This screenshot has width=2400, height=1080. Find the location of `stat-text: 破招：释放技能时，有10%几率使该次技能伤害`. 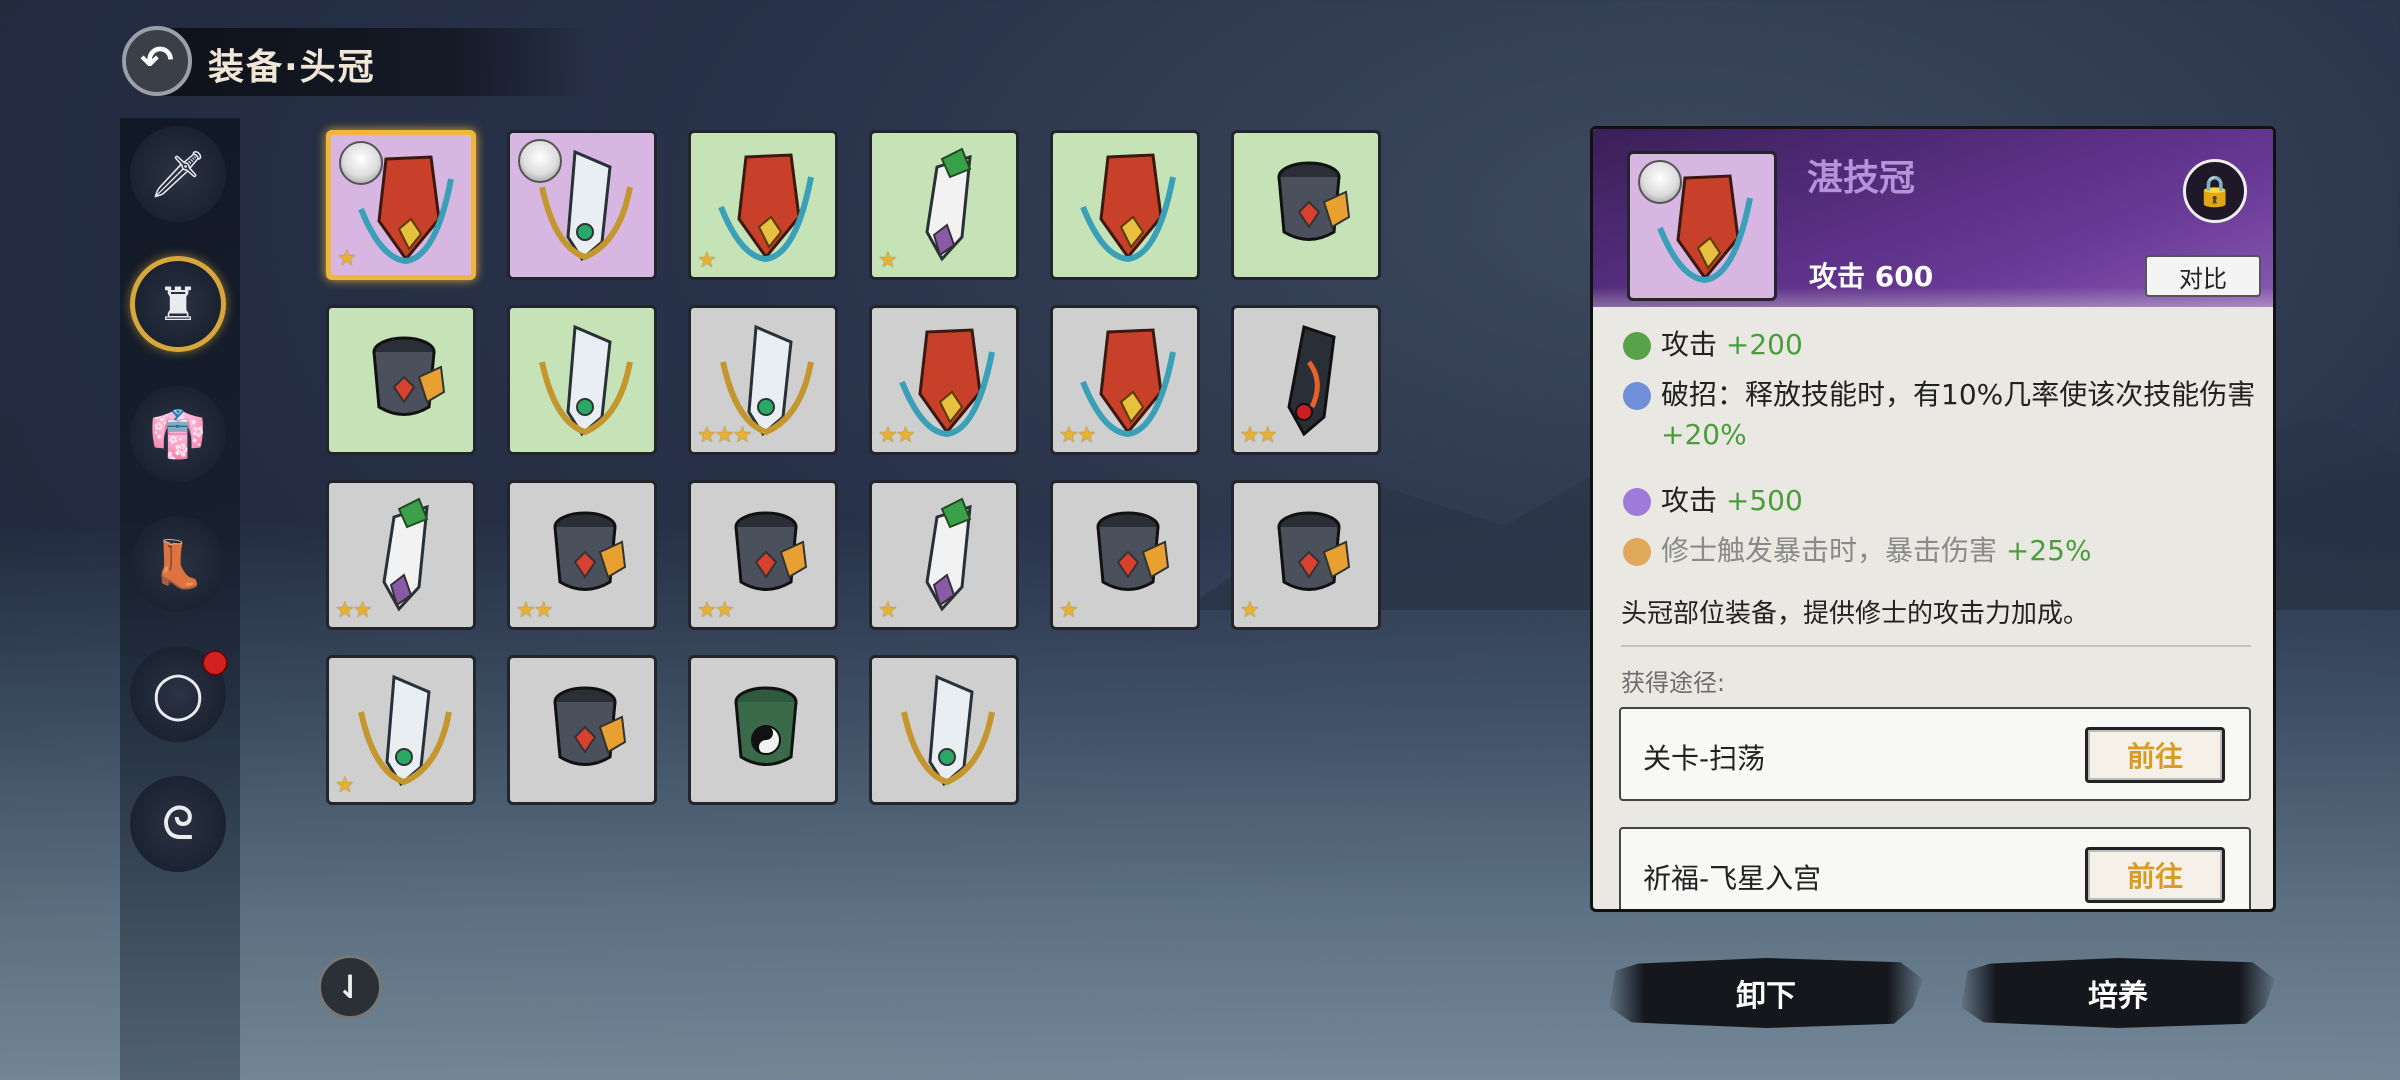

stat-text: 破招：释放技能时，有10%几率使该次技能伤害 is located at coordinates (1958, 394).